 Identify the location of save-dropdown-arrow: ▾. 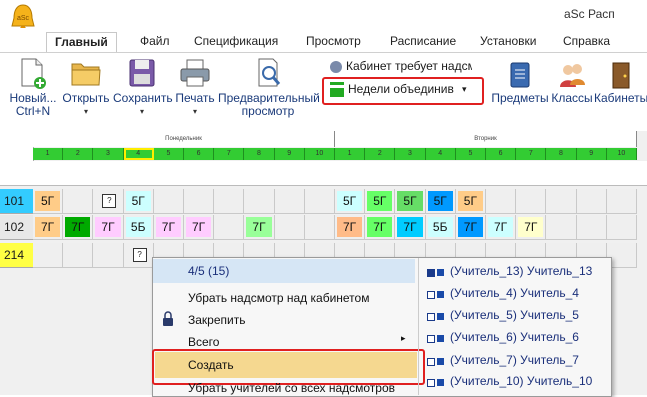
(142, 111).